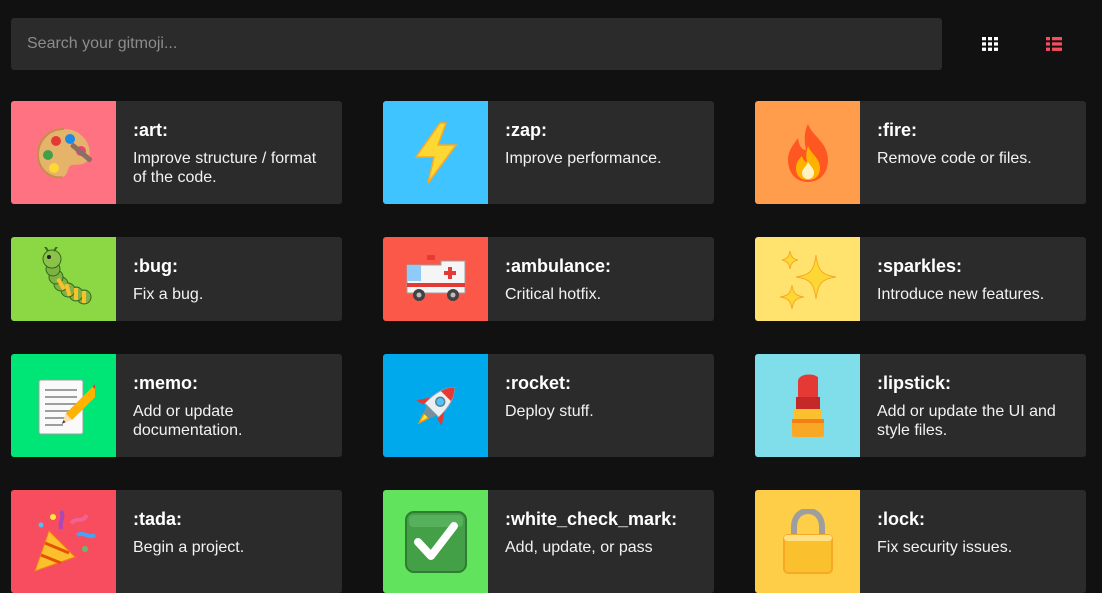 The height and width of the screenshot is (593, 1102). I want to click on check-mark-icon, so click(435, 541).